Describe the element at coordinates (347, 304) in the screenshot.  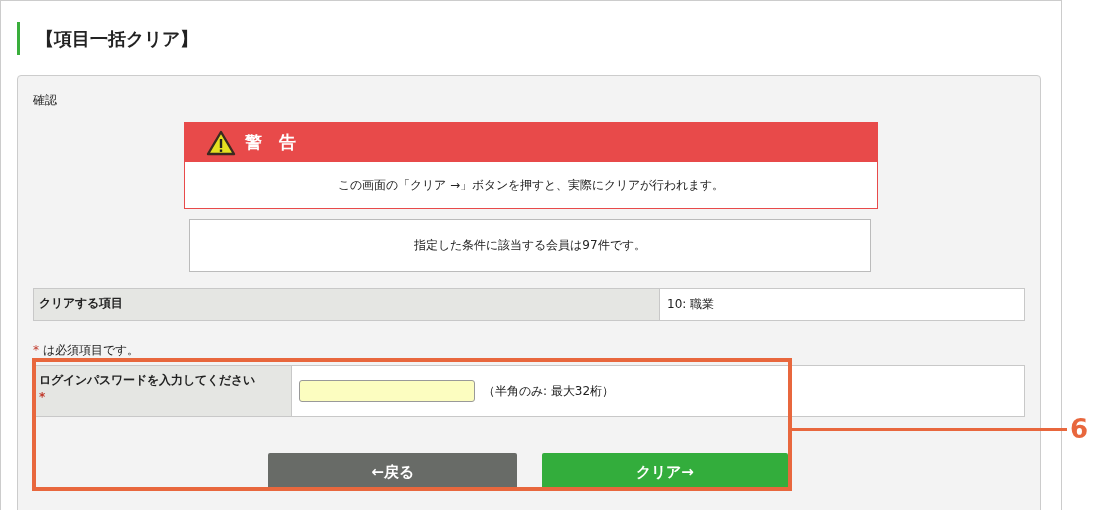
I see `table-header-cell: クリアする項目` at that location.